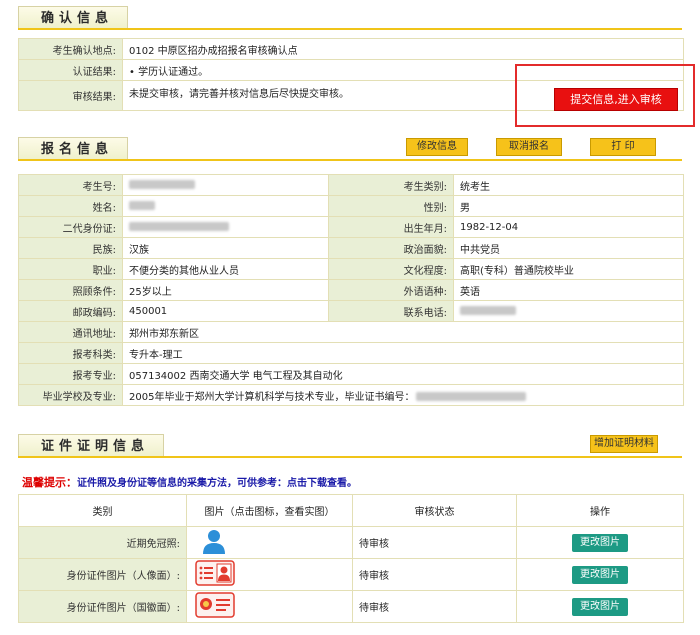 The height and width of the screenshot is (635, 700). Describe the element at coordinates (437, 147) in the screenshot. I see `edit-info-button: 修改信息` at that location.